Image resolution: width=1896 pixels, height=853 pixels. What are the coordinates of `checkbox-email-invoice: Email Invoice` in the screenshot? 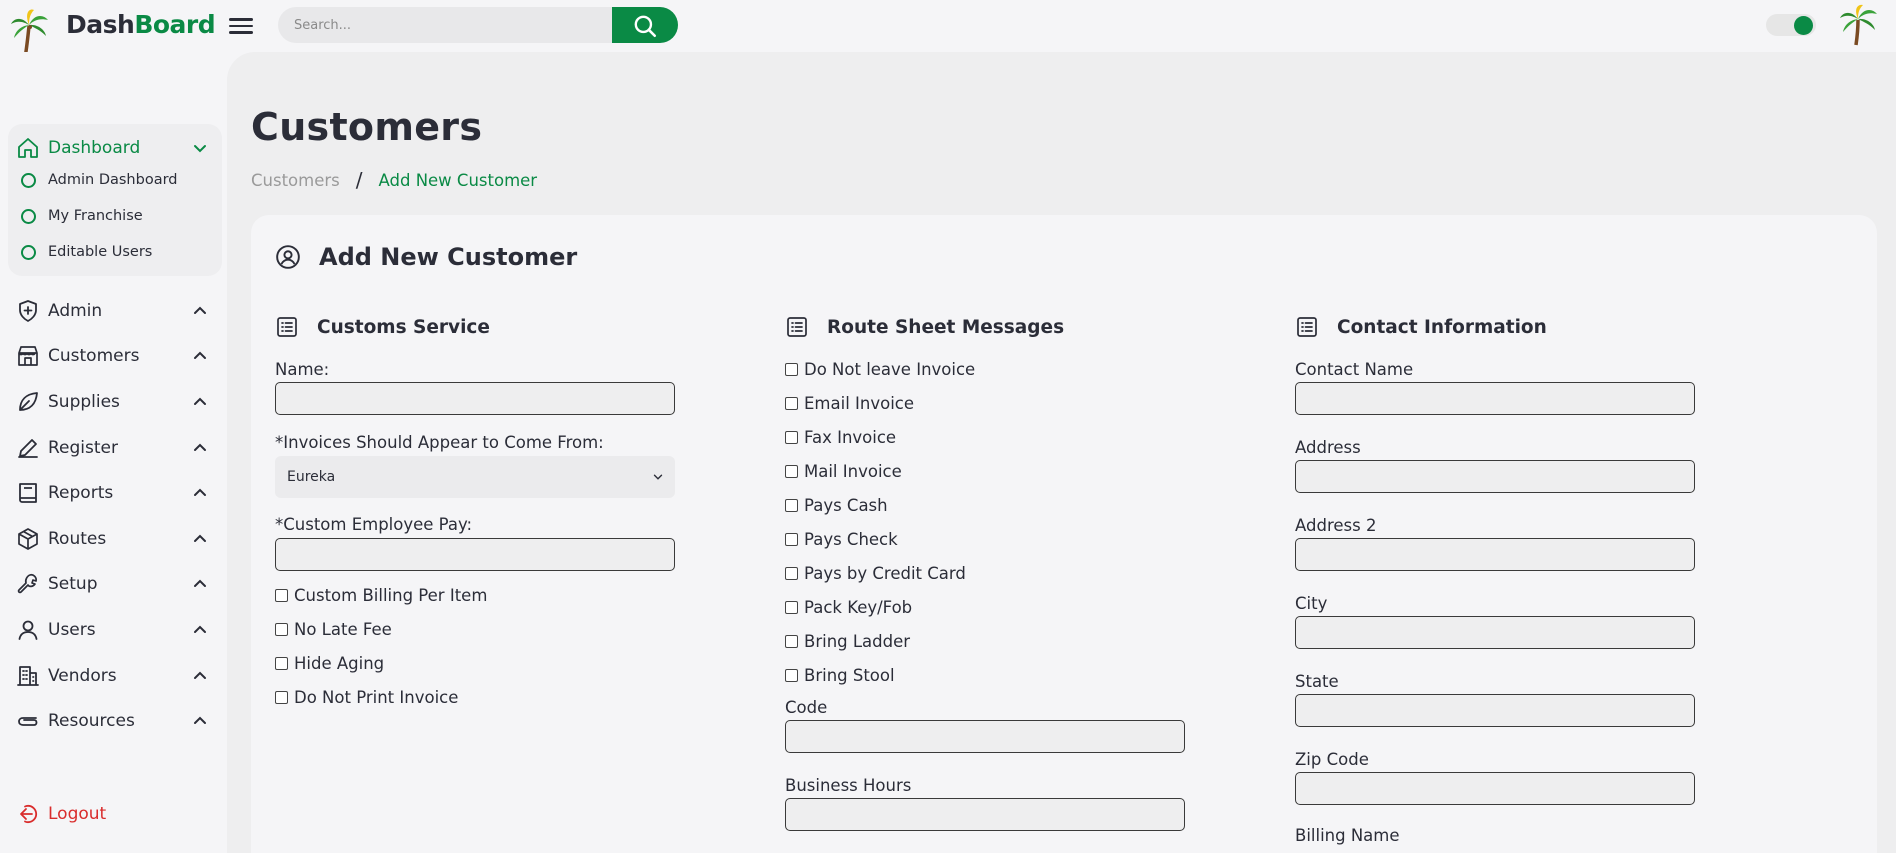 It's located at (849, 403).